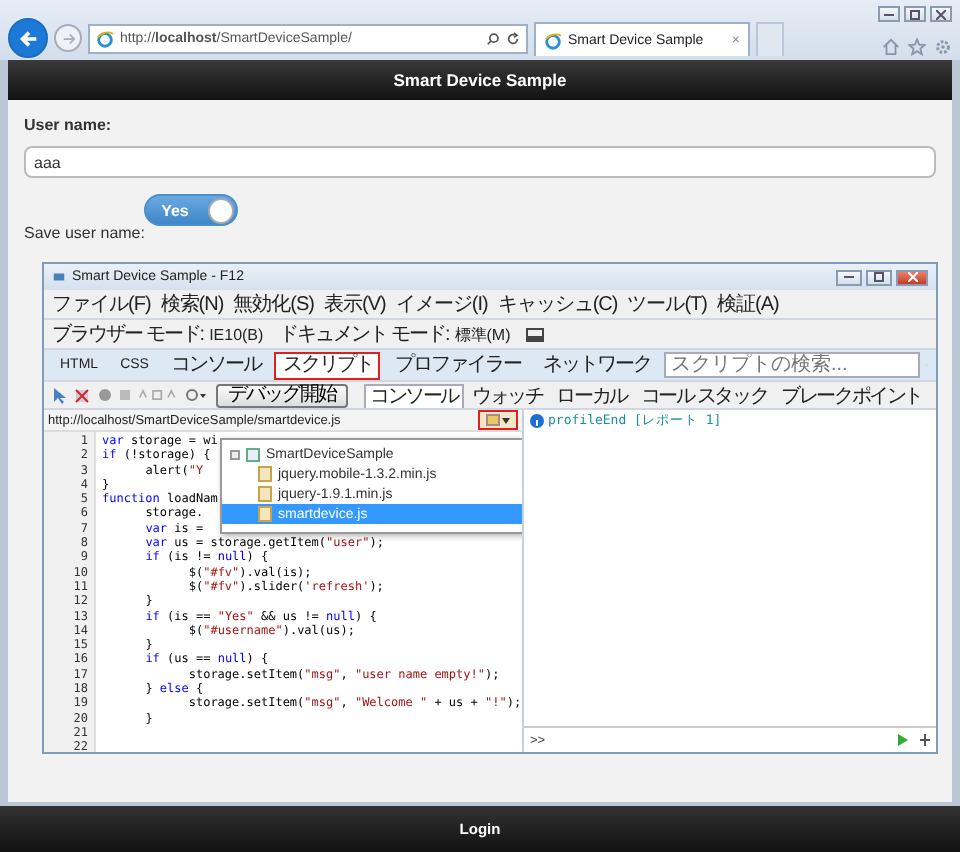 The width and height of the screenshot is (960, 852). I want to click on user-name-field: aaa, so click(480, 162).